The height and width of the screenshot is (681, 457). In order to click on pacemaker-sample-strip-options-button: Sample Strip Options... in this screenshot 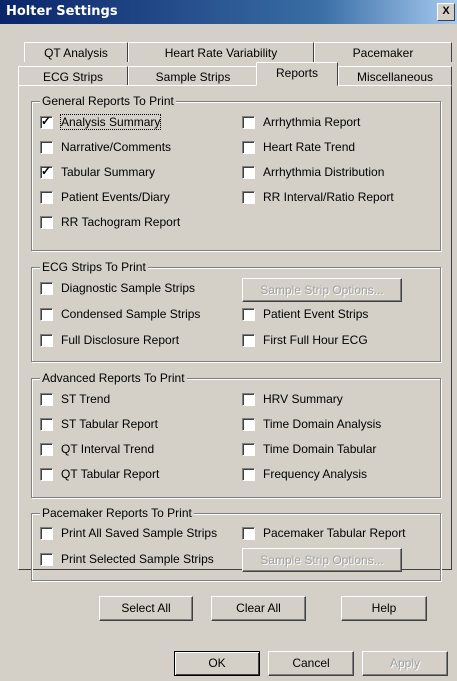, I will do `click(322, 560)`.